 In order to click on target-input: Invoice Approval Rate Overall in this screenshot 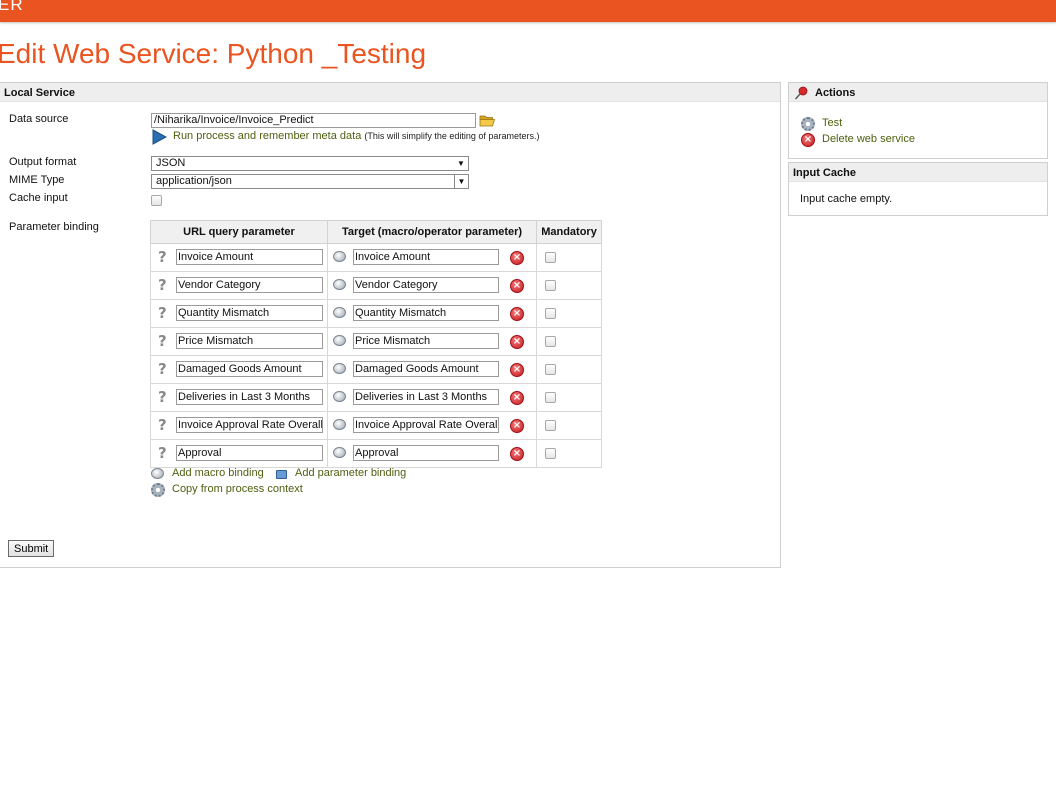, I will do `click(426, 425)`.